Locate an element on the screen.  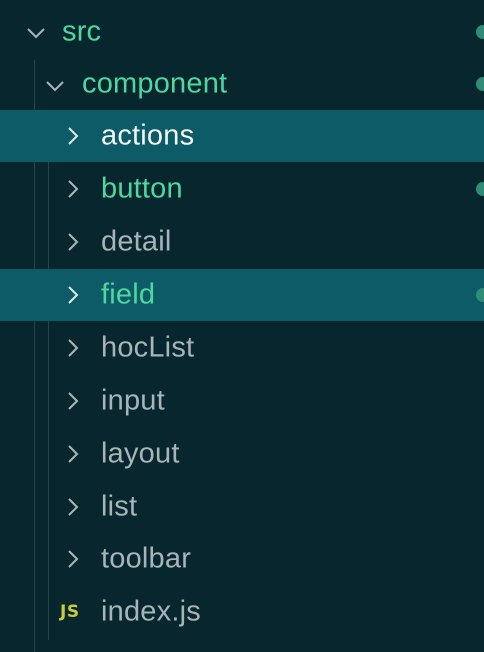
folder-label-list: list is located at coordinates (119, 506).